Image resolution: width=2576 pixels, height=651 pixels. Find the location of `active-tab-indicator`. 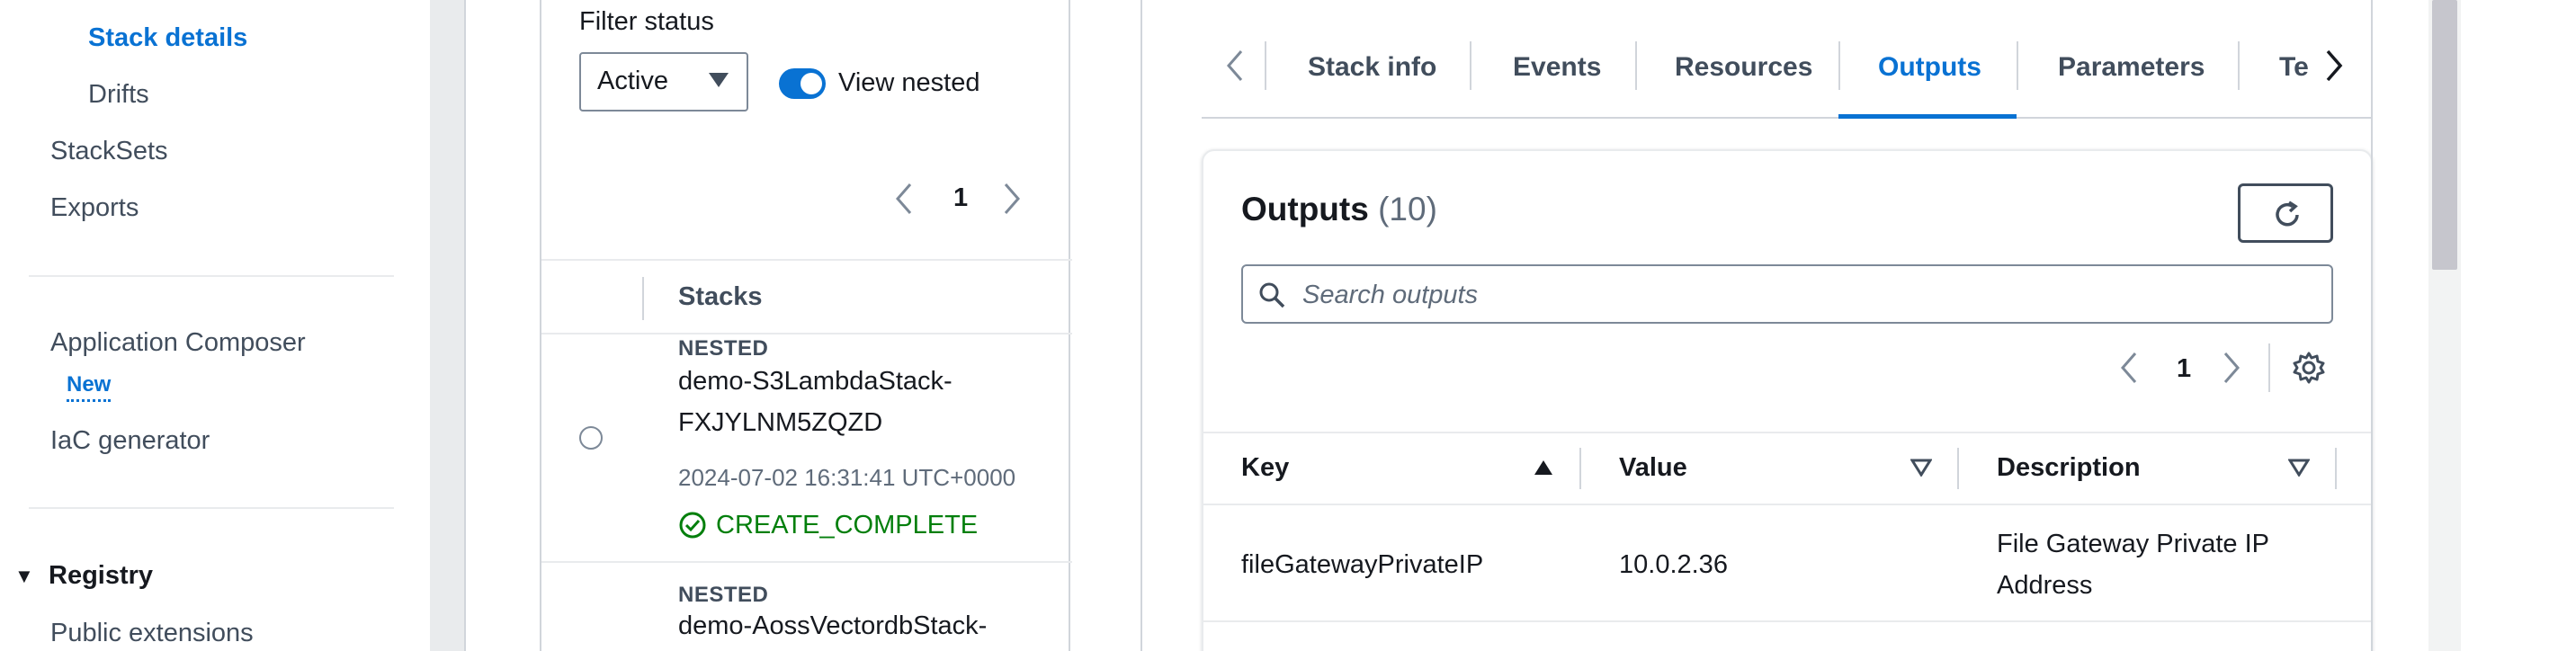

active-tab-indicator is located at coordinates (1927, 116).